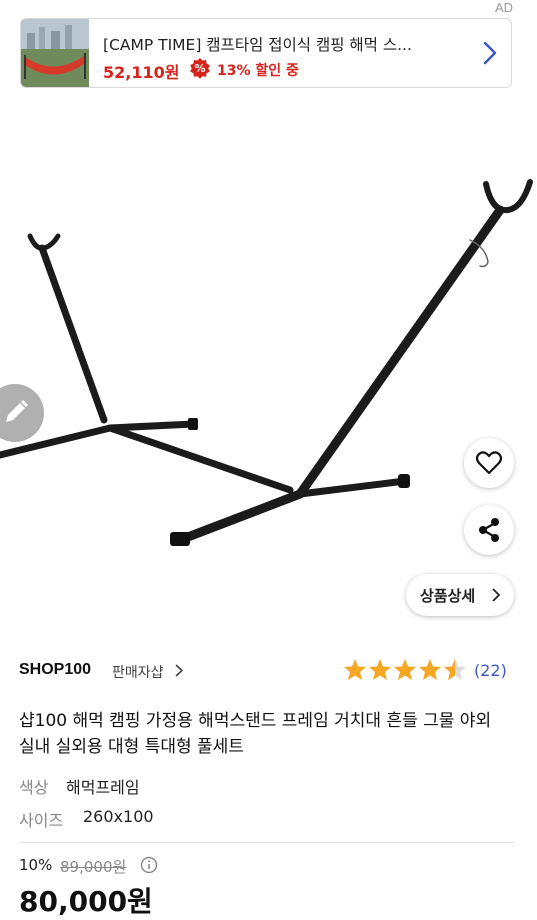  What do you see at coordinates (118, 816) in the screenshot?
I see `option-value-size: 260x100` at bounding box center [118, 816].